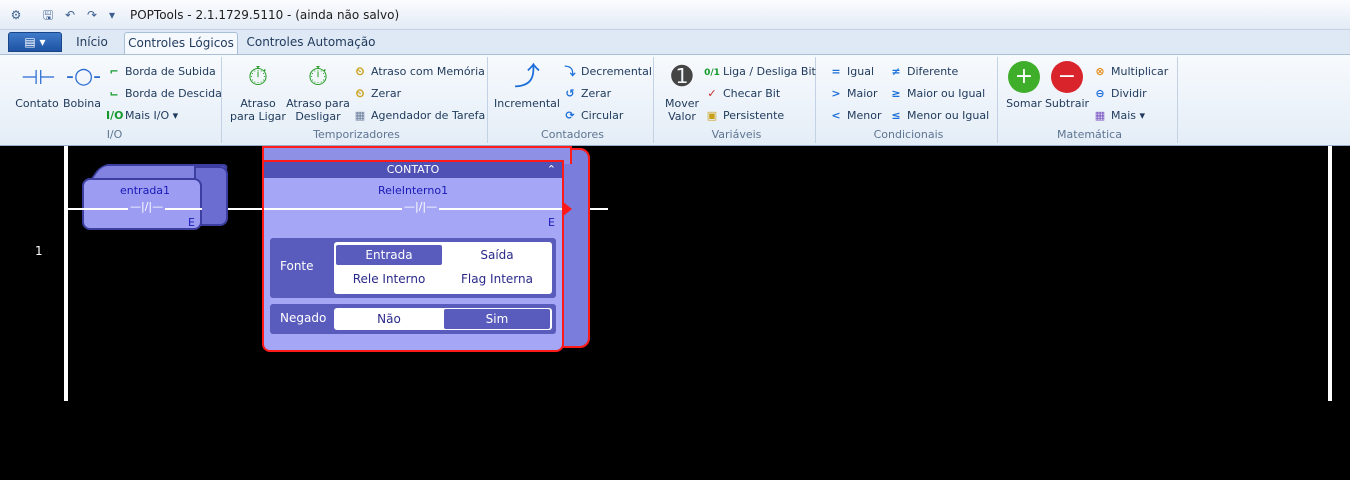 This screenshot has width=1350, height=480. I want to click on bobina-button: -○- Bobina, so click(82, 85).